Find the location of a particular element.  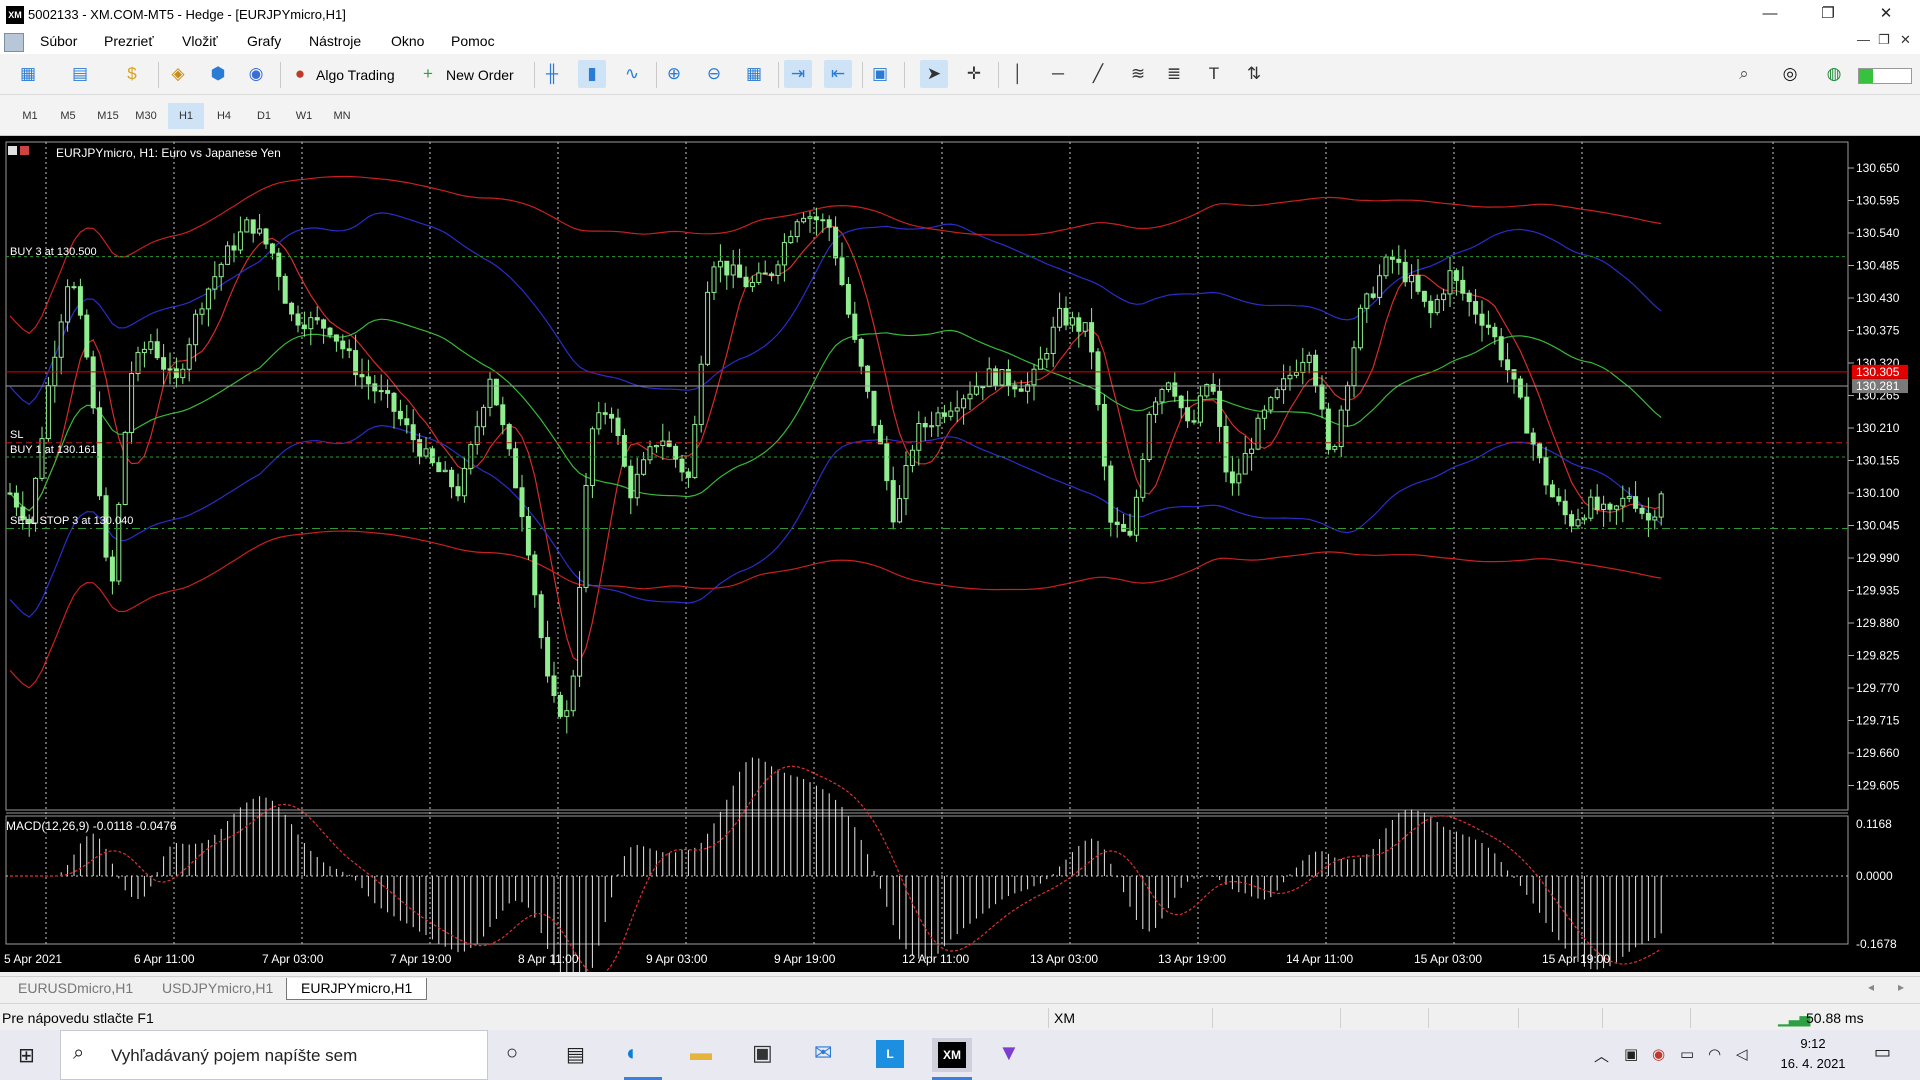

clock-date: 16. 4. 2021 is located at coordinates (1813, 1063).